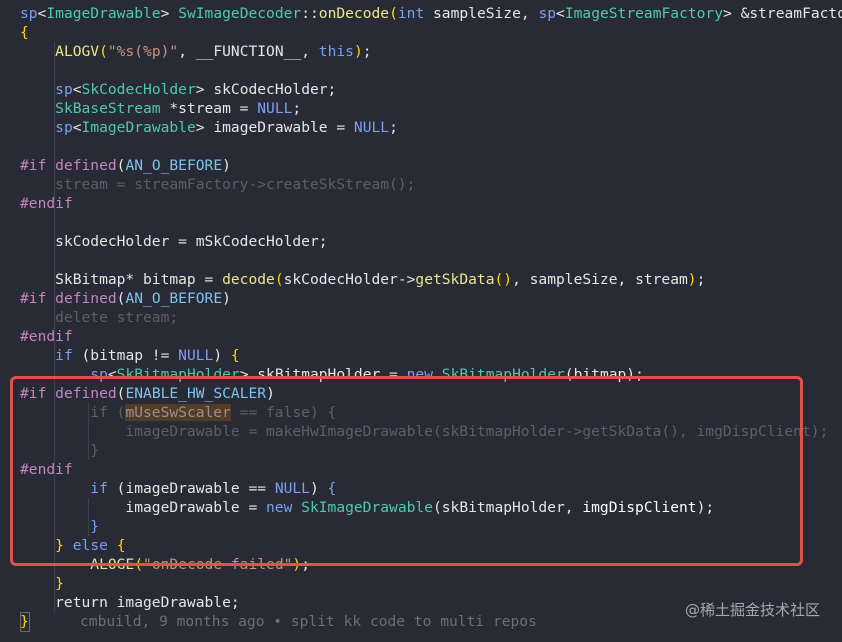 This screenshot has height=642, width=842. What do you see at coordinates (112, 564) in the screenshot?
I see `code-token: ALOGE` at bounding box center [112, 564].